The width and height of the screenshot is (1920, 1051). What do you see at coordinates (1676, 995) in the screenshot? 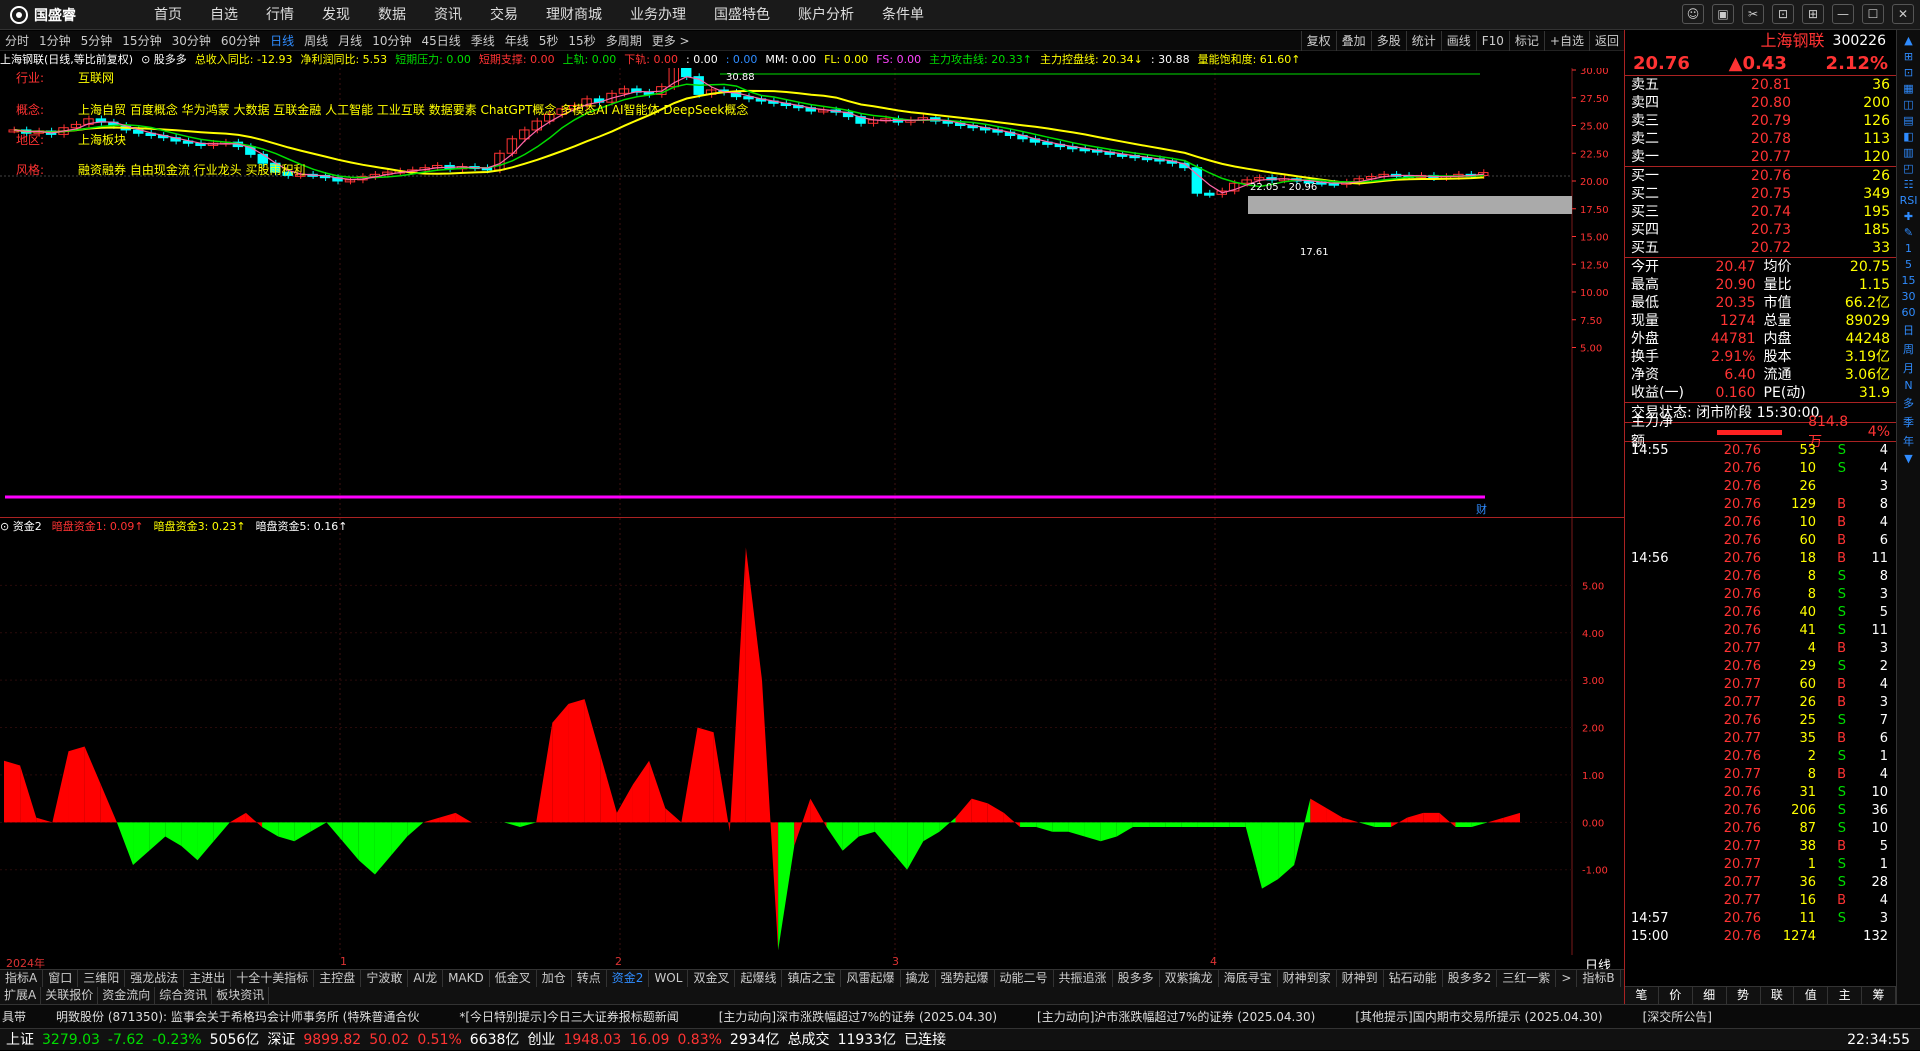
I see `quote-tab: 价` at bounding box center [1676, 995].